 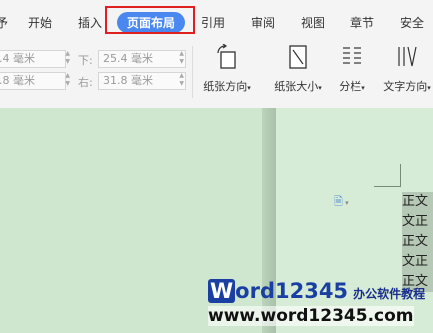 I want to click on paper-size-icon, so click(x=298, y=57).